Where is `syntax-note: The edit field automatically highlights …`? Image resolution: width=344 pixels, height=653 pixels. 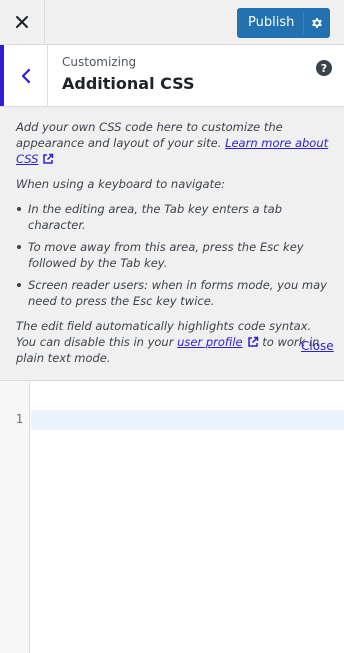 syntax-note: The edit field automatically highlights … is located at coordinates (174, 342).